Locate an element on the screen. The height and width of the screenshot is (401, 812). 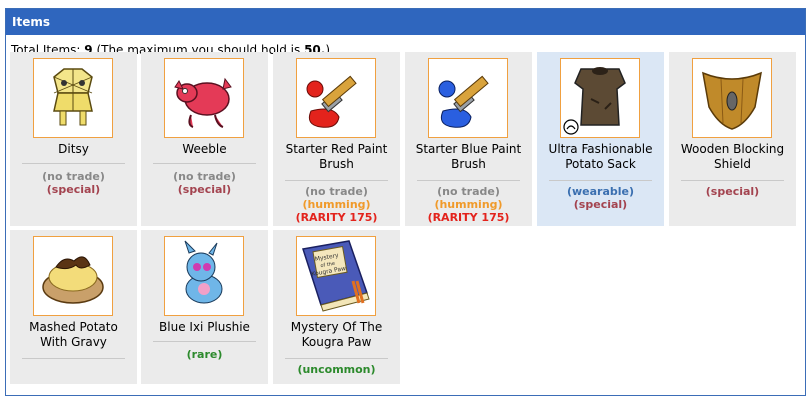
item-tags: (rare) is located at coordinates (204, 354).